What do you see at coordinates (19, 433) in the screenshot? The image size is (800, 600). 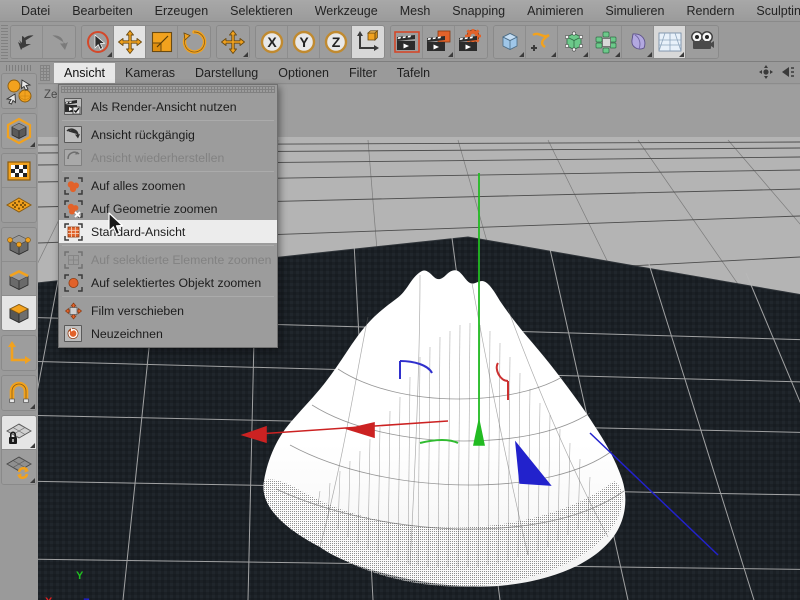 I see `lock-workplane-button` at bounding box center [19, 433].